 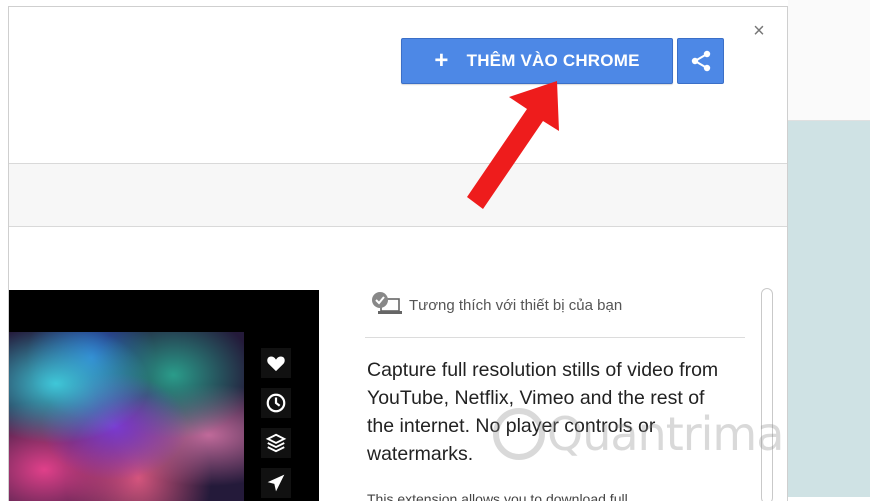 I want to click on close-icon: ×, so click(x=759, y=31).